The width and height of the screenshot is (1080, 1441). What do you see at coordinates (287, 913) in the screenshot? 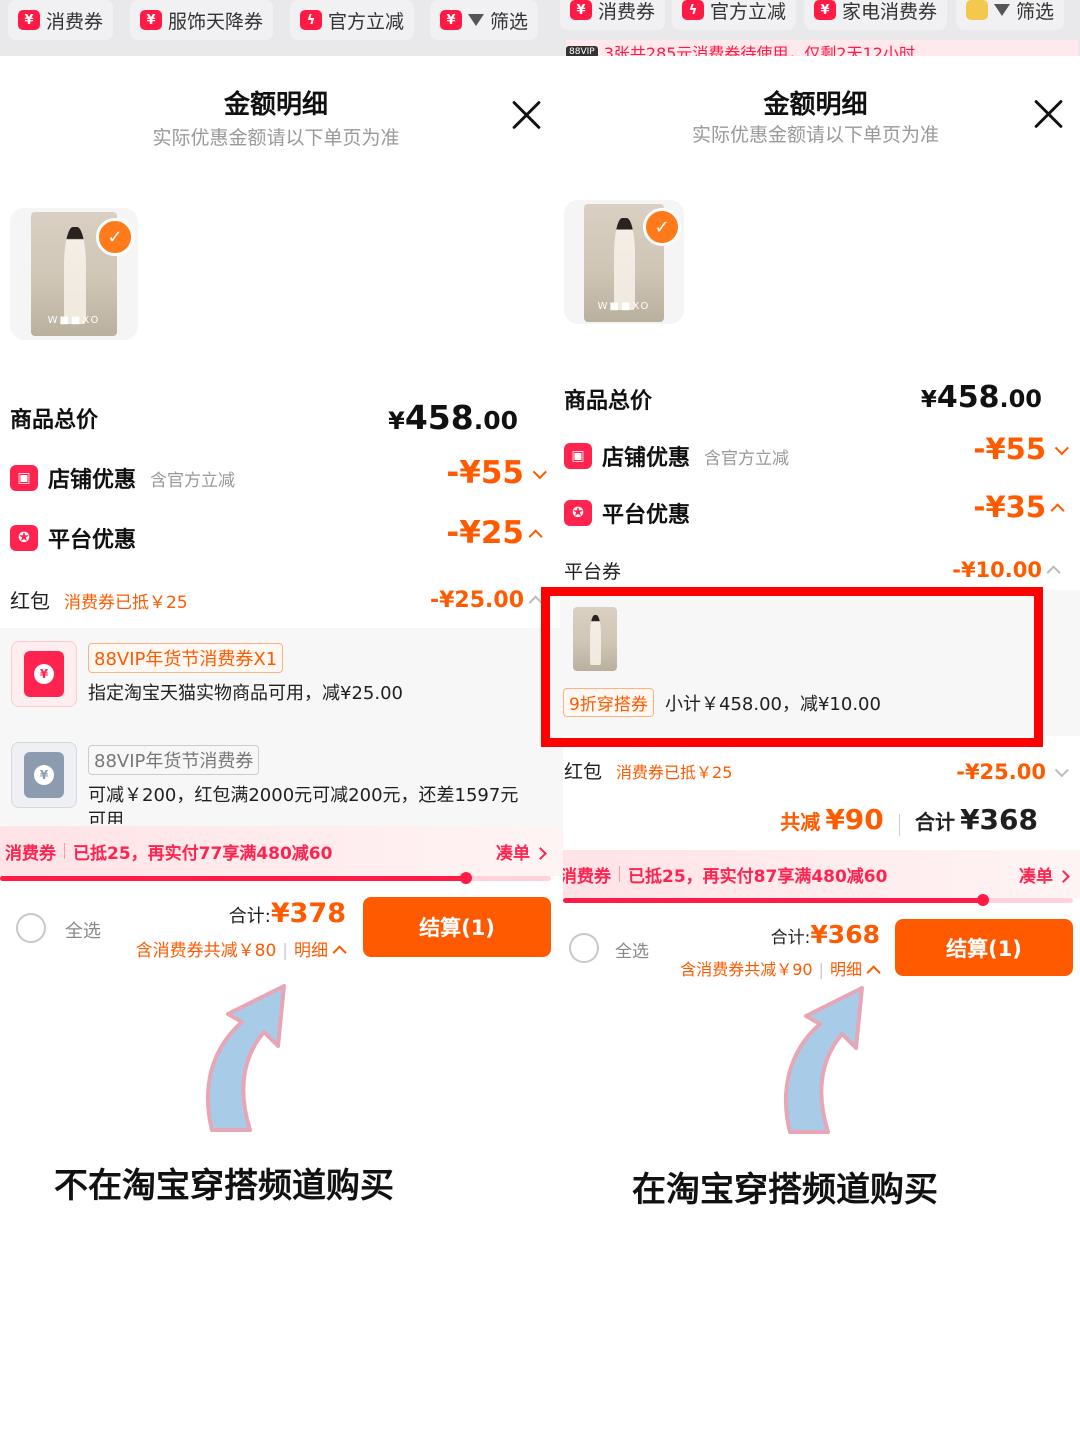
I see `left-sum: 合计:¥378` at bounding box center [287, 913].